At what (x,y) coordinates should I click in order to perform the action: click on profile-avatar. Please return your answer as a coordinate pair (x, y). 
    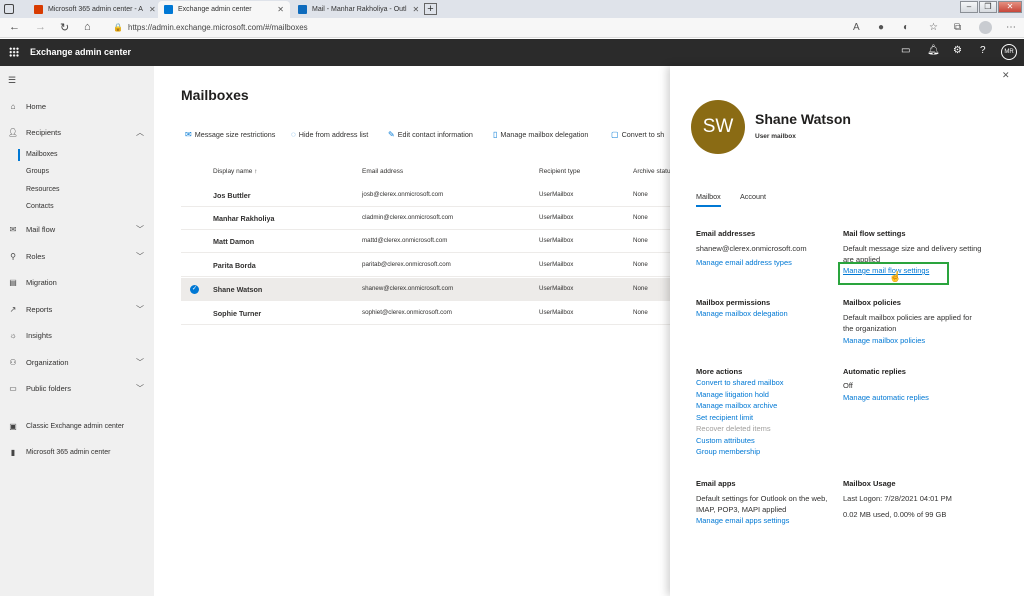
    Looking at the image, I should click on (985, 27).